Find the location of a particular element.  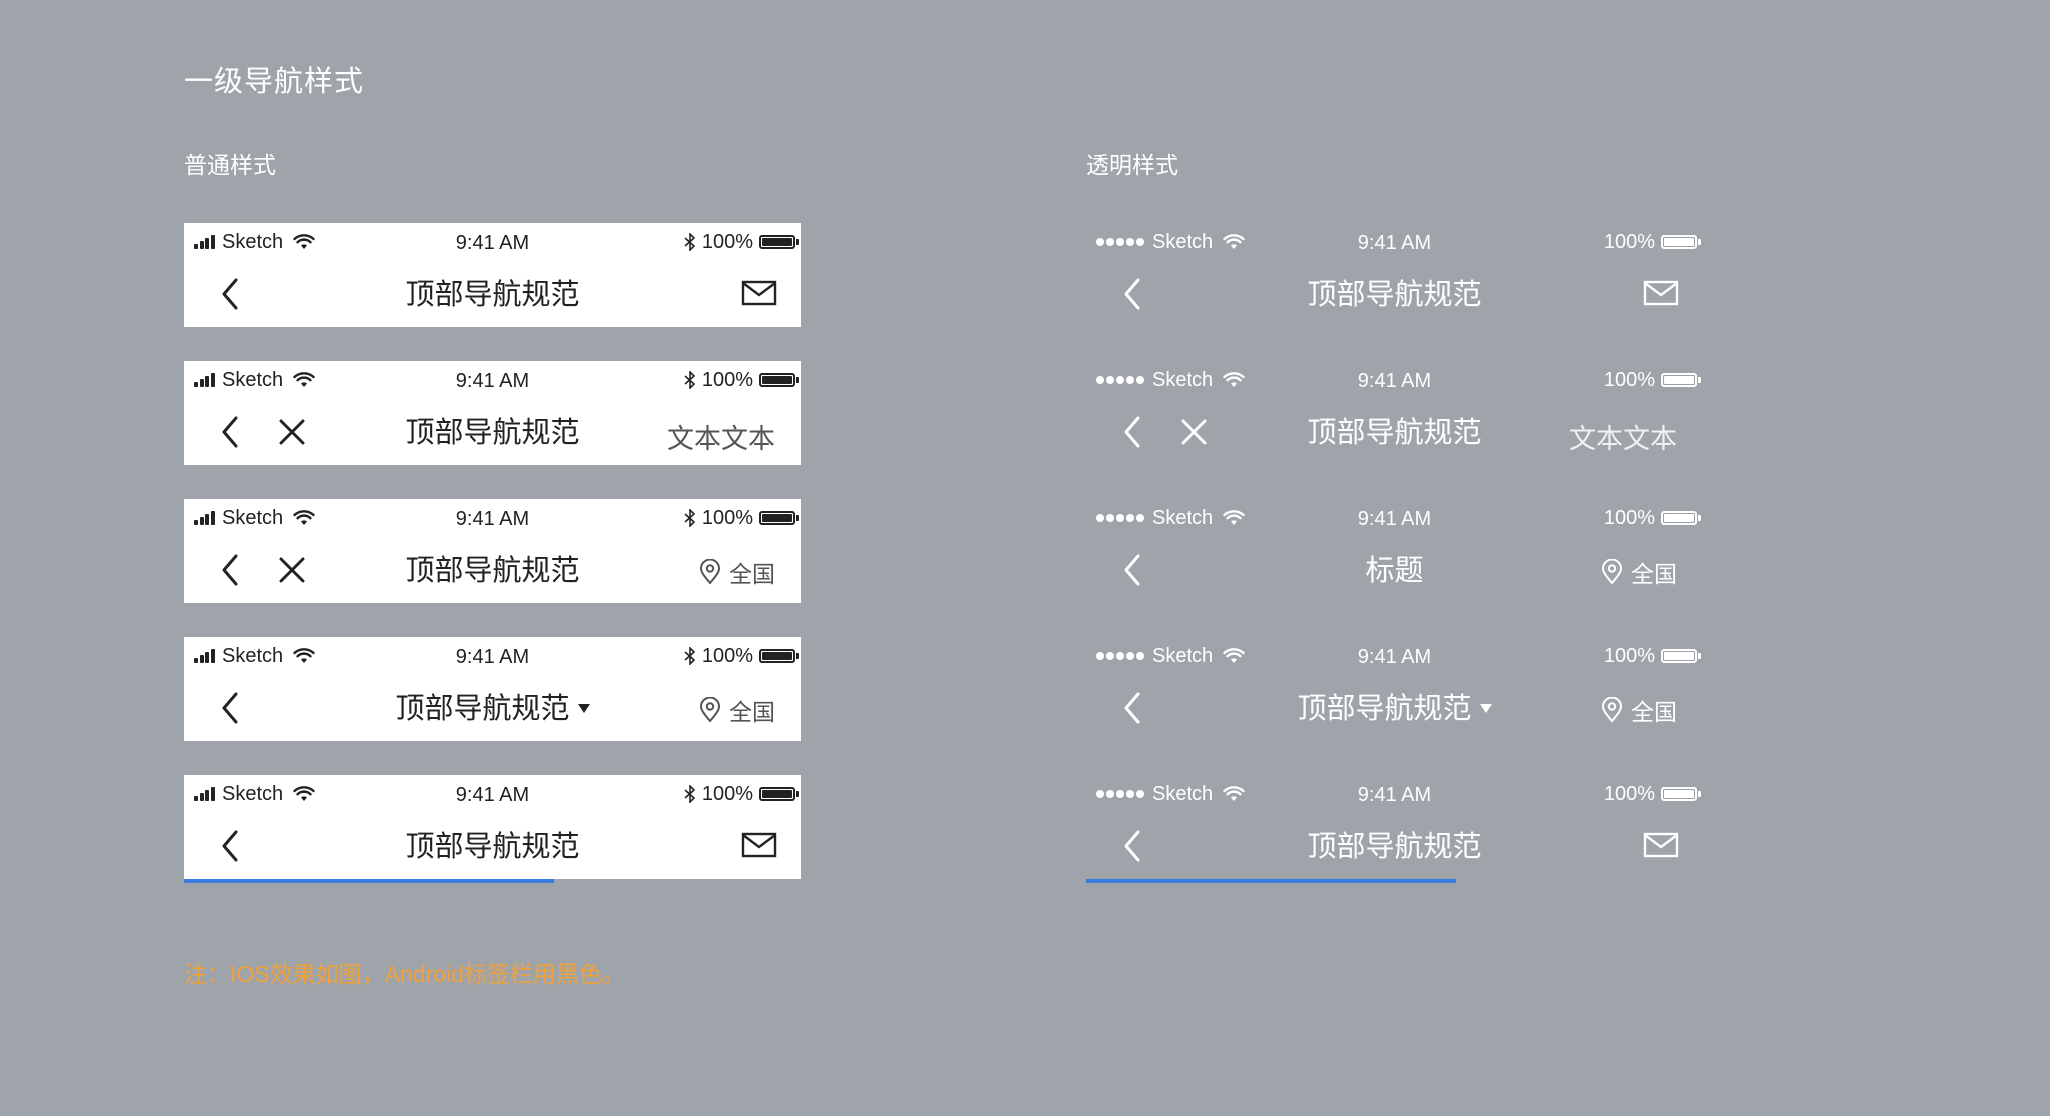

navbar-normal-3: Sketch 9:41 AM 100% 顶部导航规范 全国 is located at coordinates (492, 551).